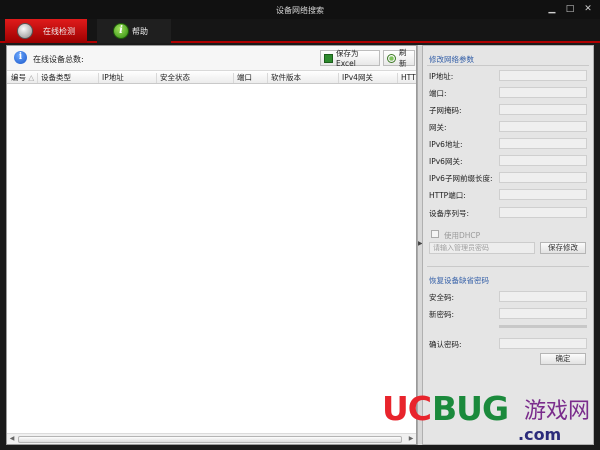 This screenshot has width=600, height=450. Describe the element at coordinates (368, 78) in the screenshot. I see `column-header-ipv4-gateway: IPv4网关` at that location.